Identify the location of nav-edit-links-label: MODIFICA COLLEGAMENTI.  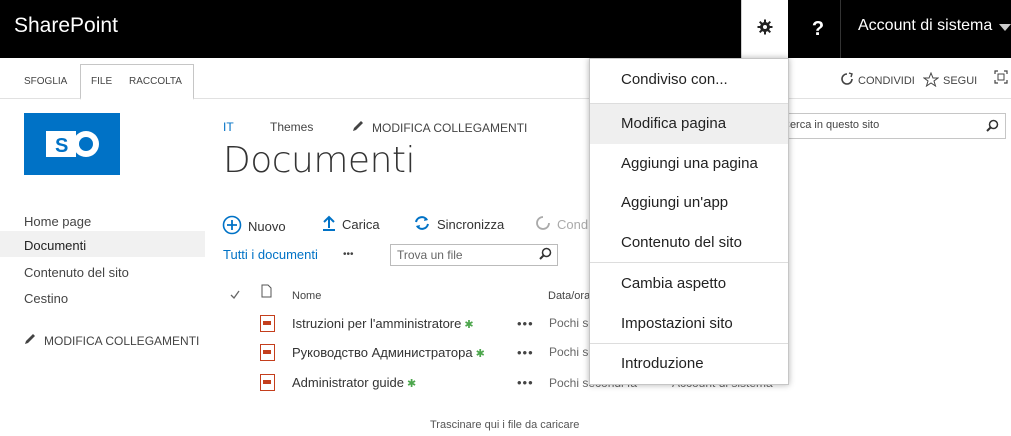
(122, 340).